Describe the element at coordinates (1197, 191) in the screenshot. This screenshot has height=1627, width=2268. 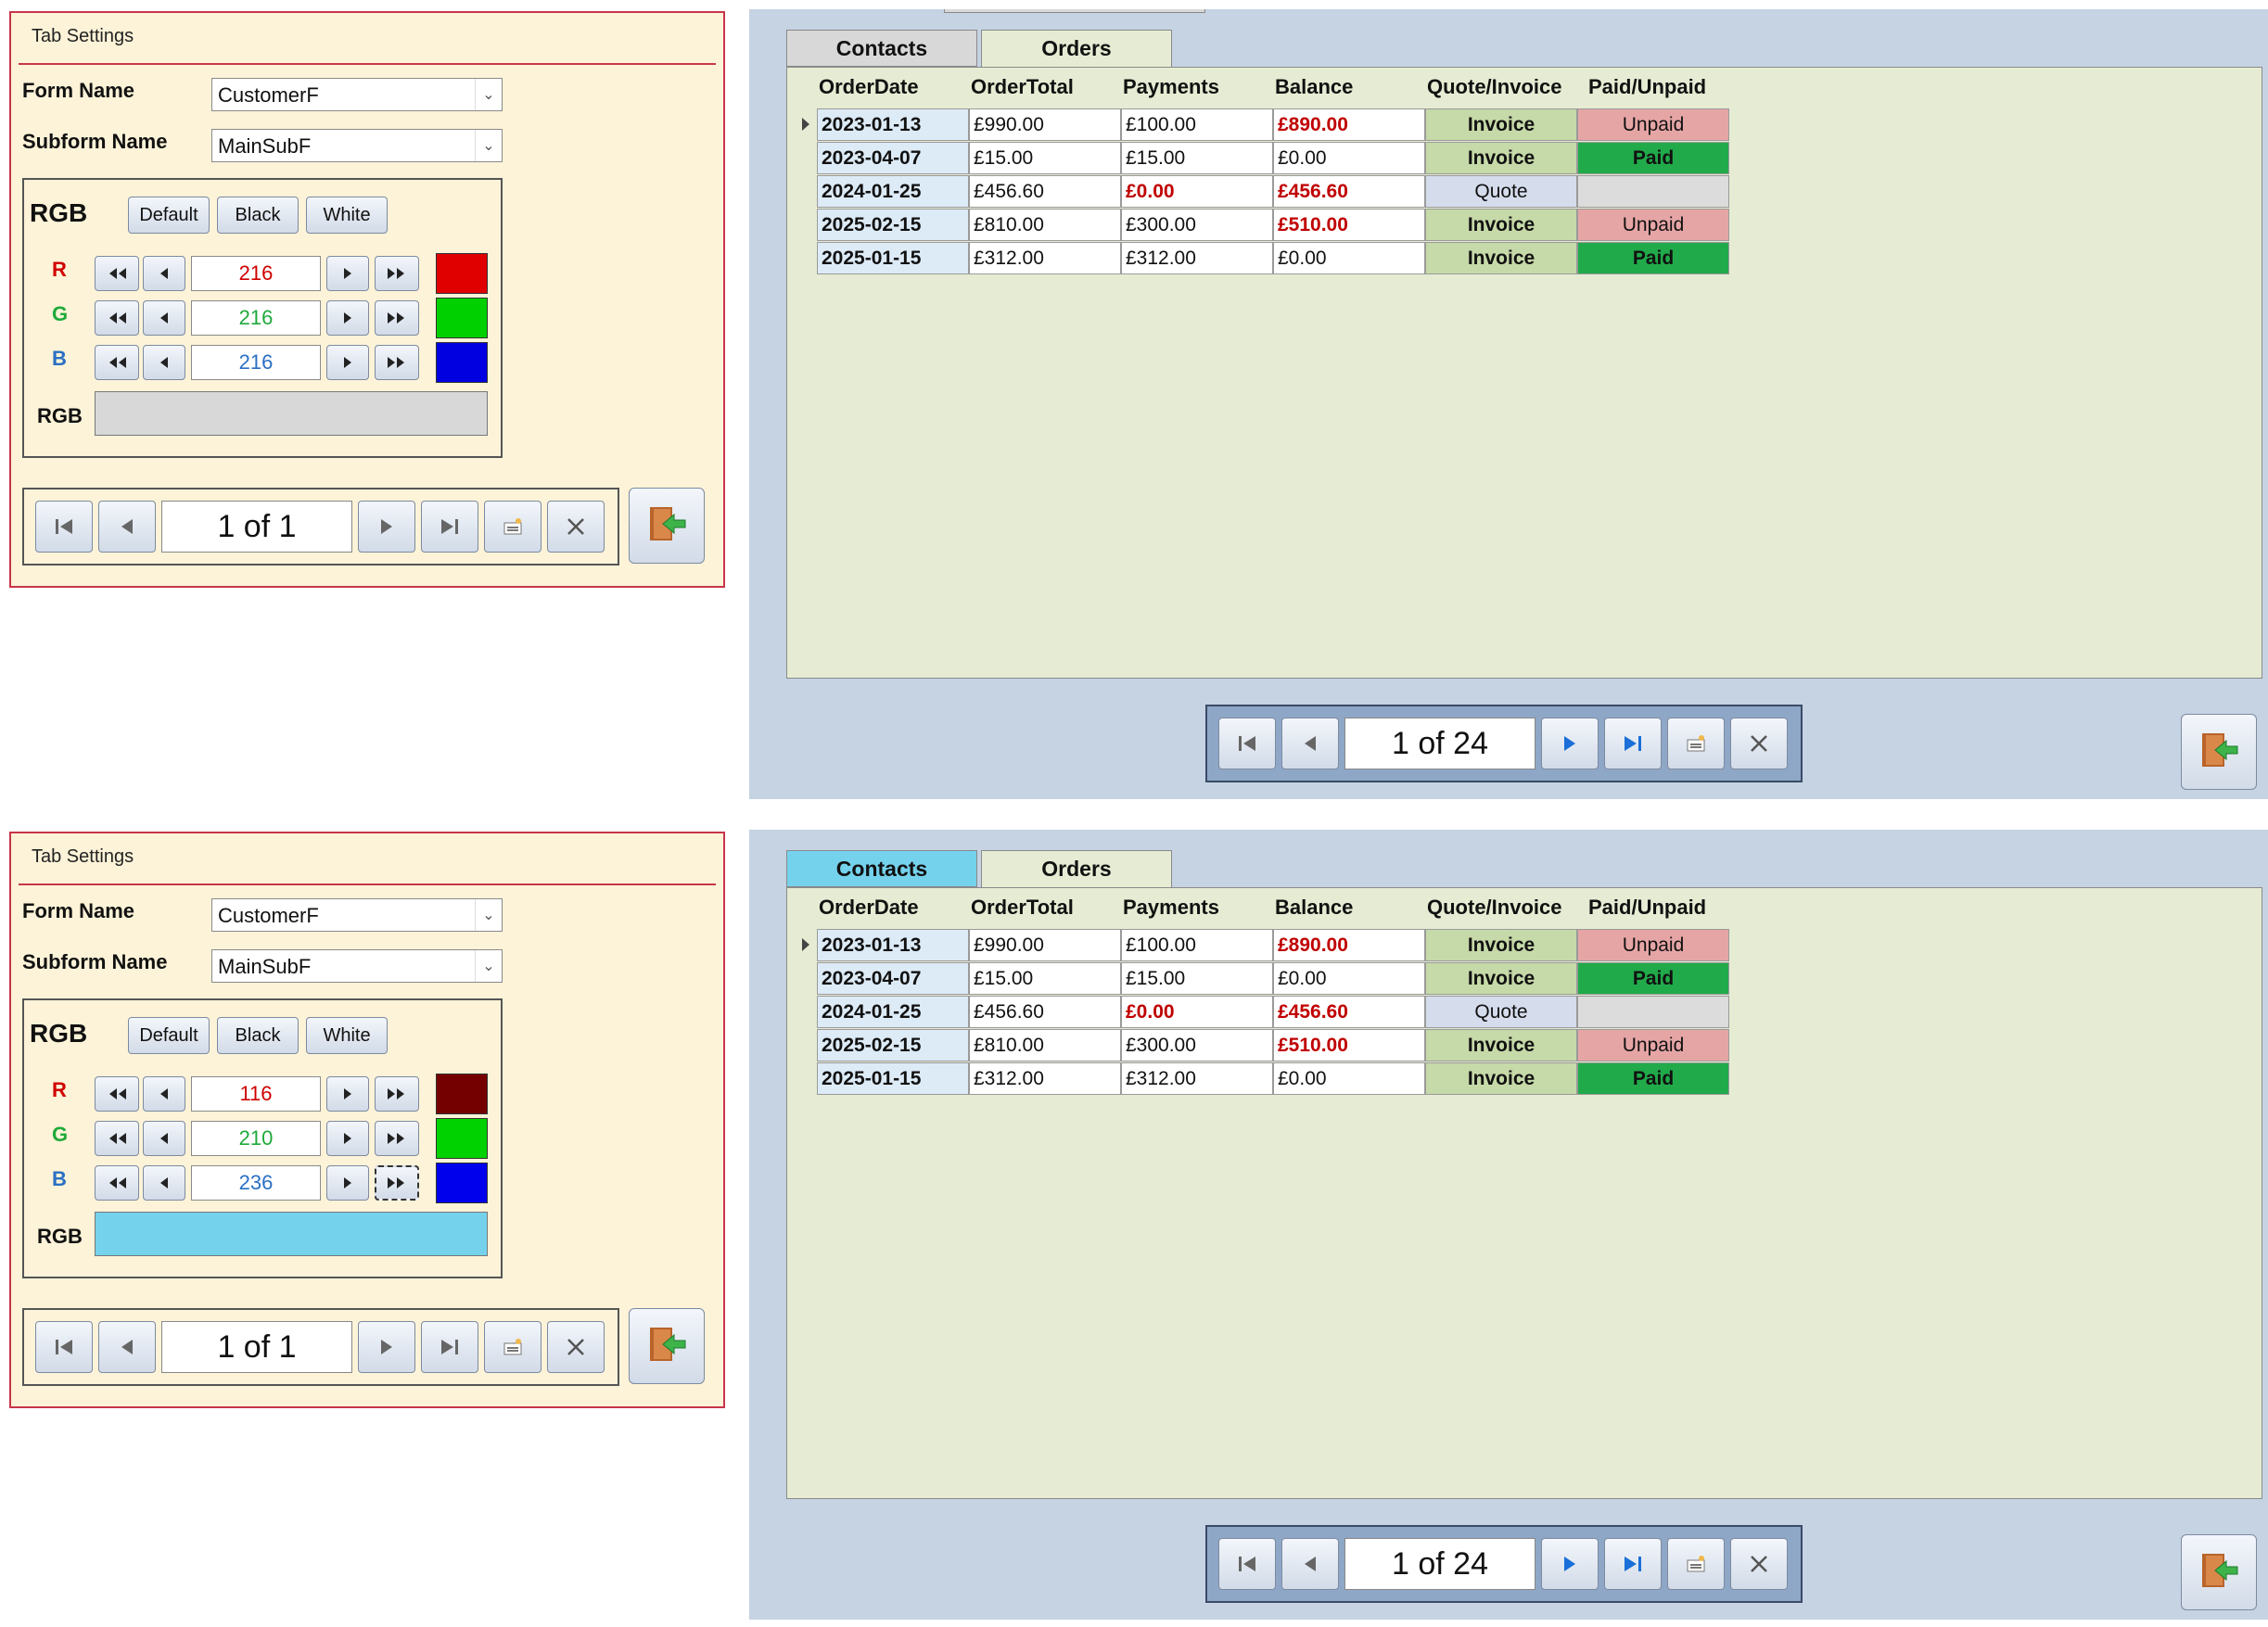
I see `cell-payments: £0.00` at that location.